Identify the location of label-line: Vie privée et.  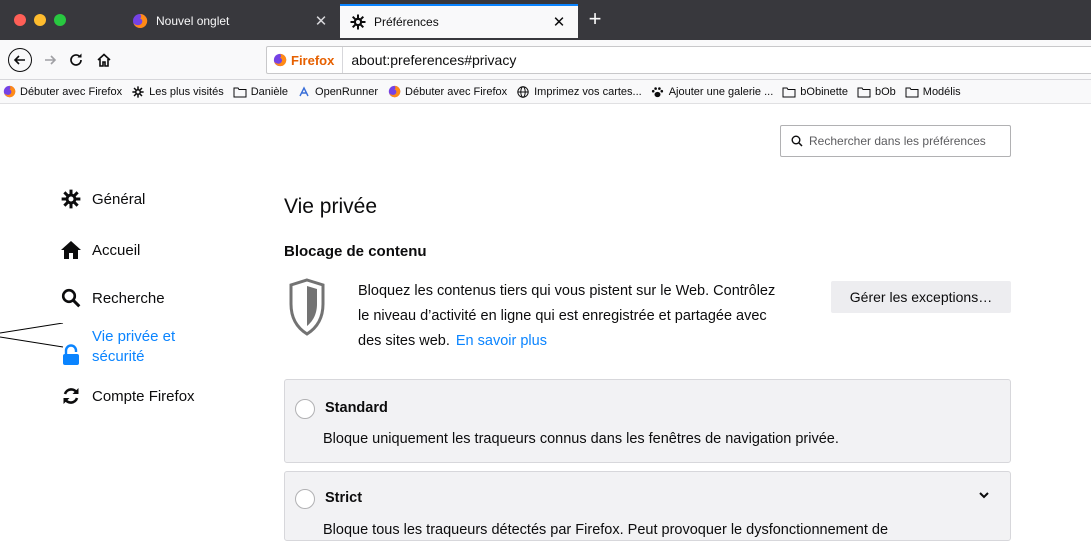
(134, 336).